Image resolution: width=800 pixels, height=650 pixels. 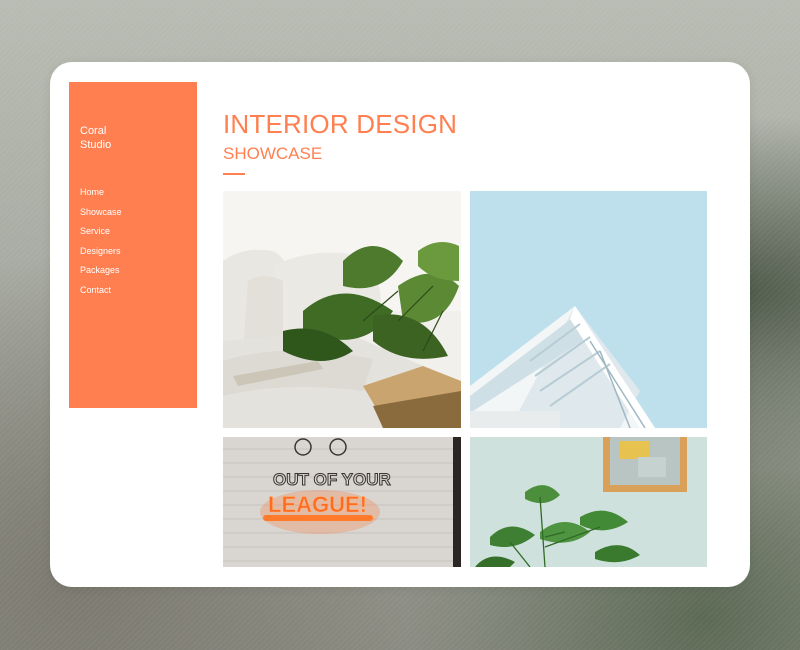 I want to click on nav-item-packages: Packages, so click(x=138, y=274).